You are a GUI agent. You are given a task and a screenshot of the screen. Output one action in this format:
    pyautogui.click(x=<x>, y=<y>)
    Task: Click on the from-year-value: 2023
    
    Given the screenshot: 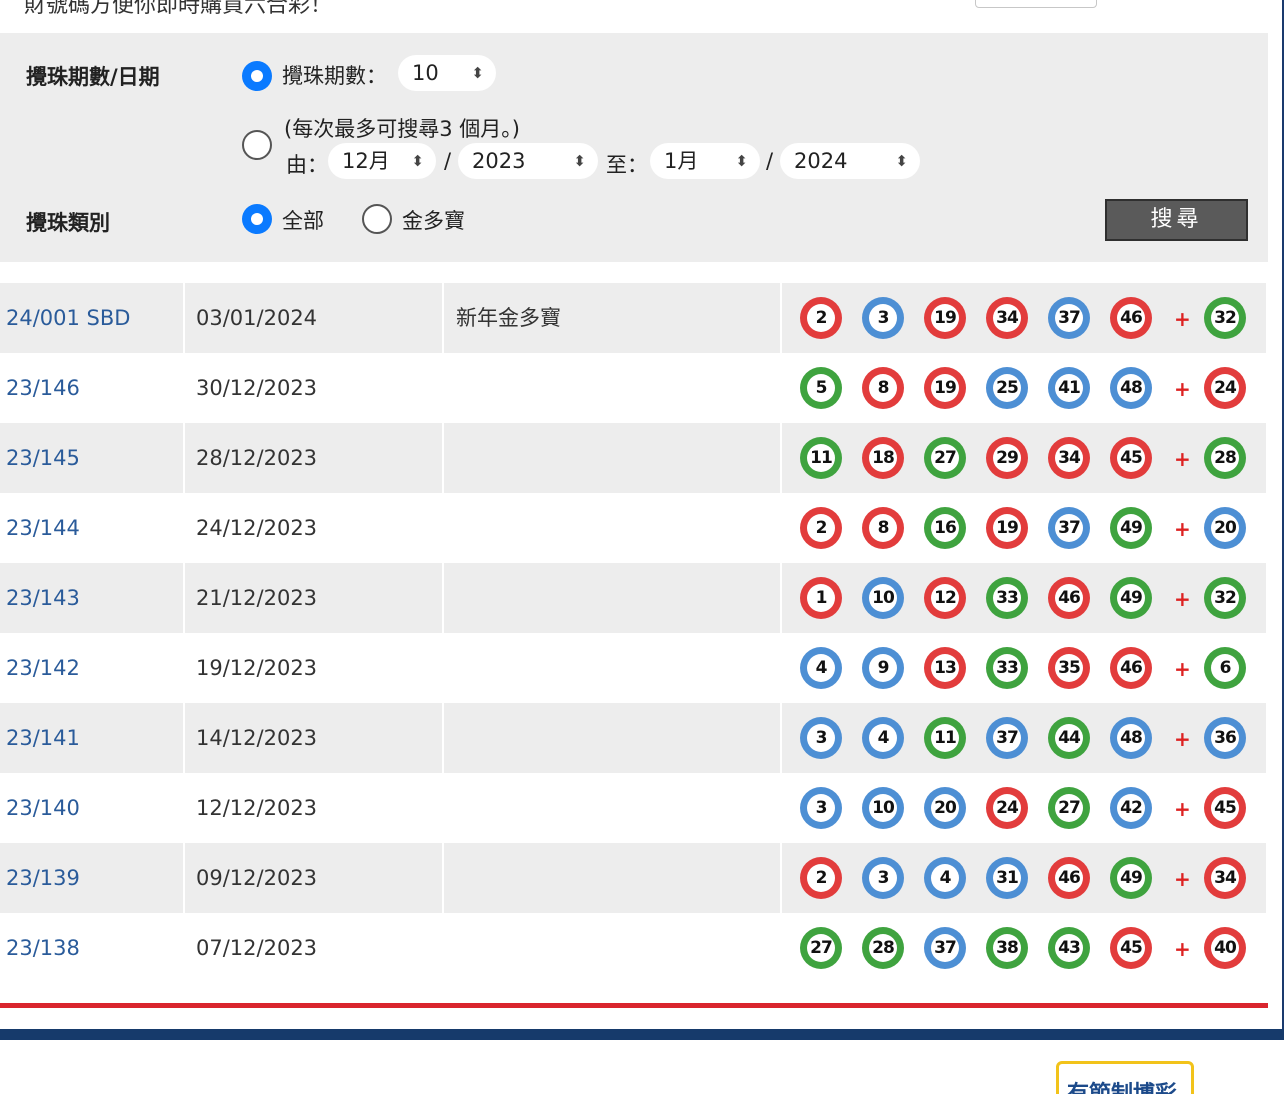 What is the action you would take?
    pyautogui.click(x=499, y=161)
    